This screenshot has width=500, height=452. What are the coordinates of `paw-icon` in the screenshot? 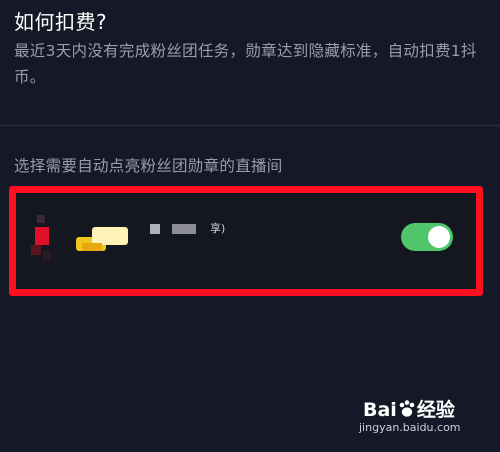 It's located at (407, 408).